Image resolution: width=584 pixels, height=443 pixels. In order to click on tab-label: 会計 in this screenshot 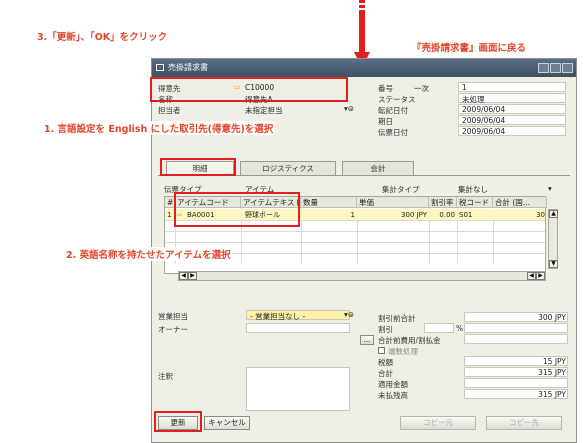, I will do `click(378, 168)`.